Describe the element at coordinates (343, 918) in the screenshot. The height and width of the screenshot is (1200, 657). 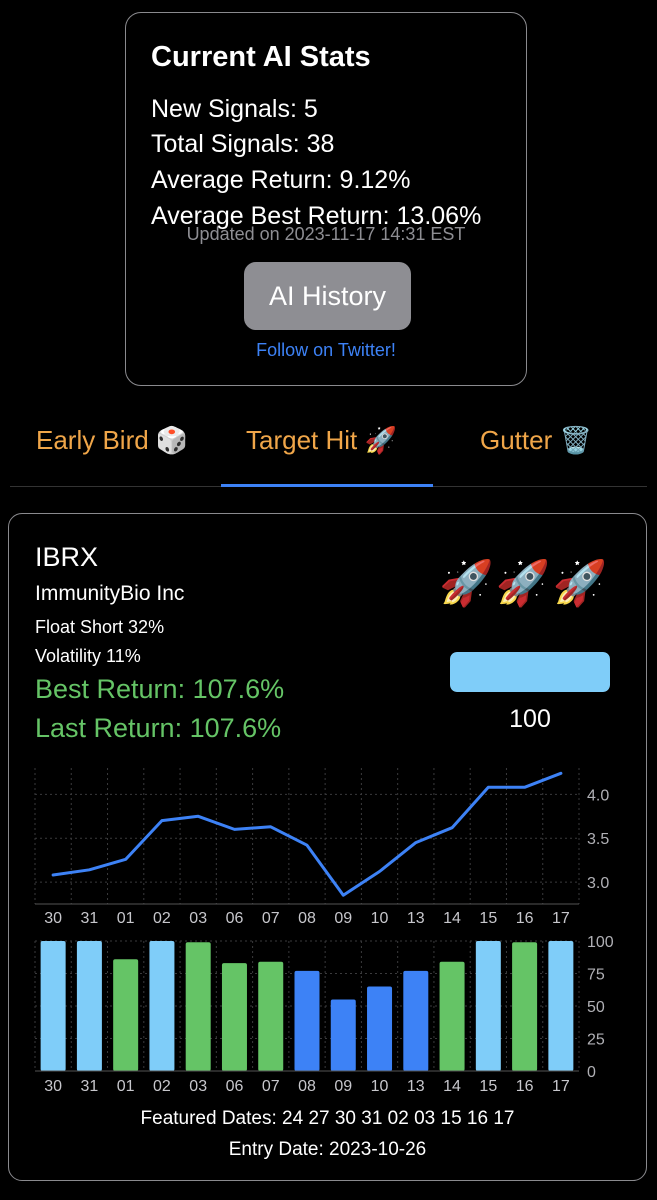
I see `line-chart-xtick: 09` at that location.